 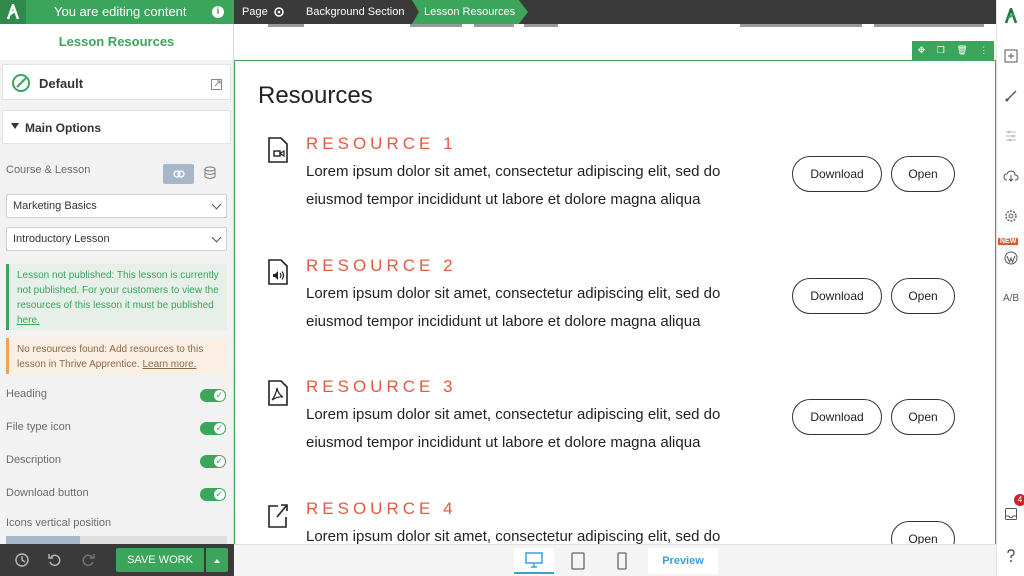 What do you see at coordinates (213, 461) in the screenshot?
I see `description-toggle: ✓` at bounding box center [213, 461].